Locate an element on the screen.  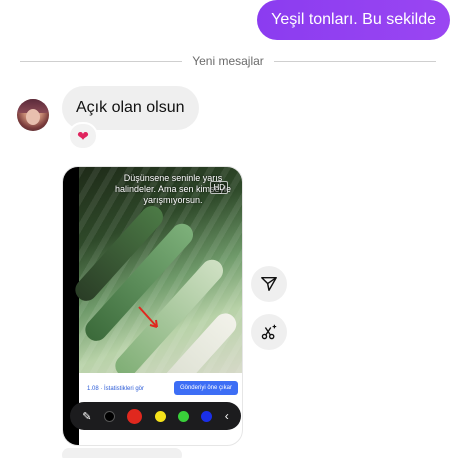
divider-line-right is located at coordinates (355, 61).